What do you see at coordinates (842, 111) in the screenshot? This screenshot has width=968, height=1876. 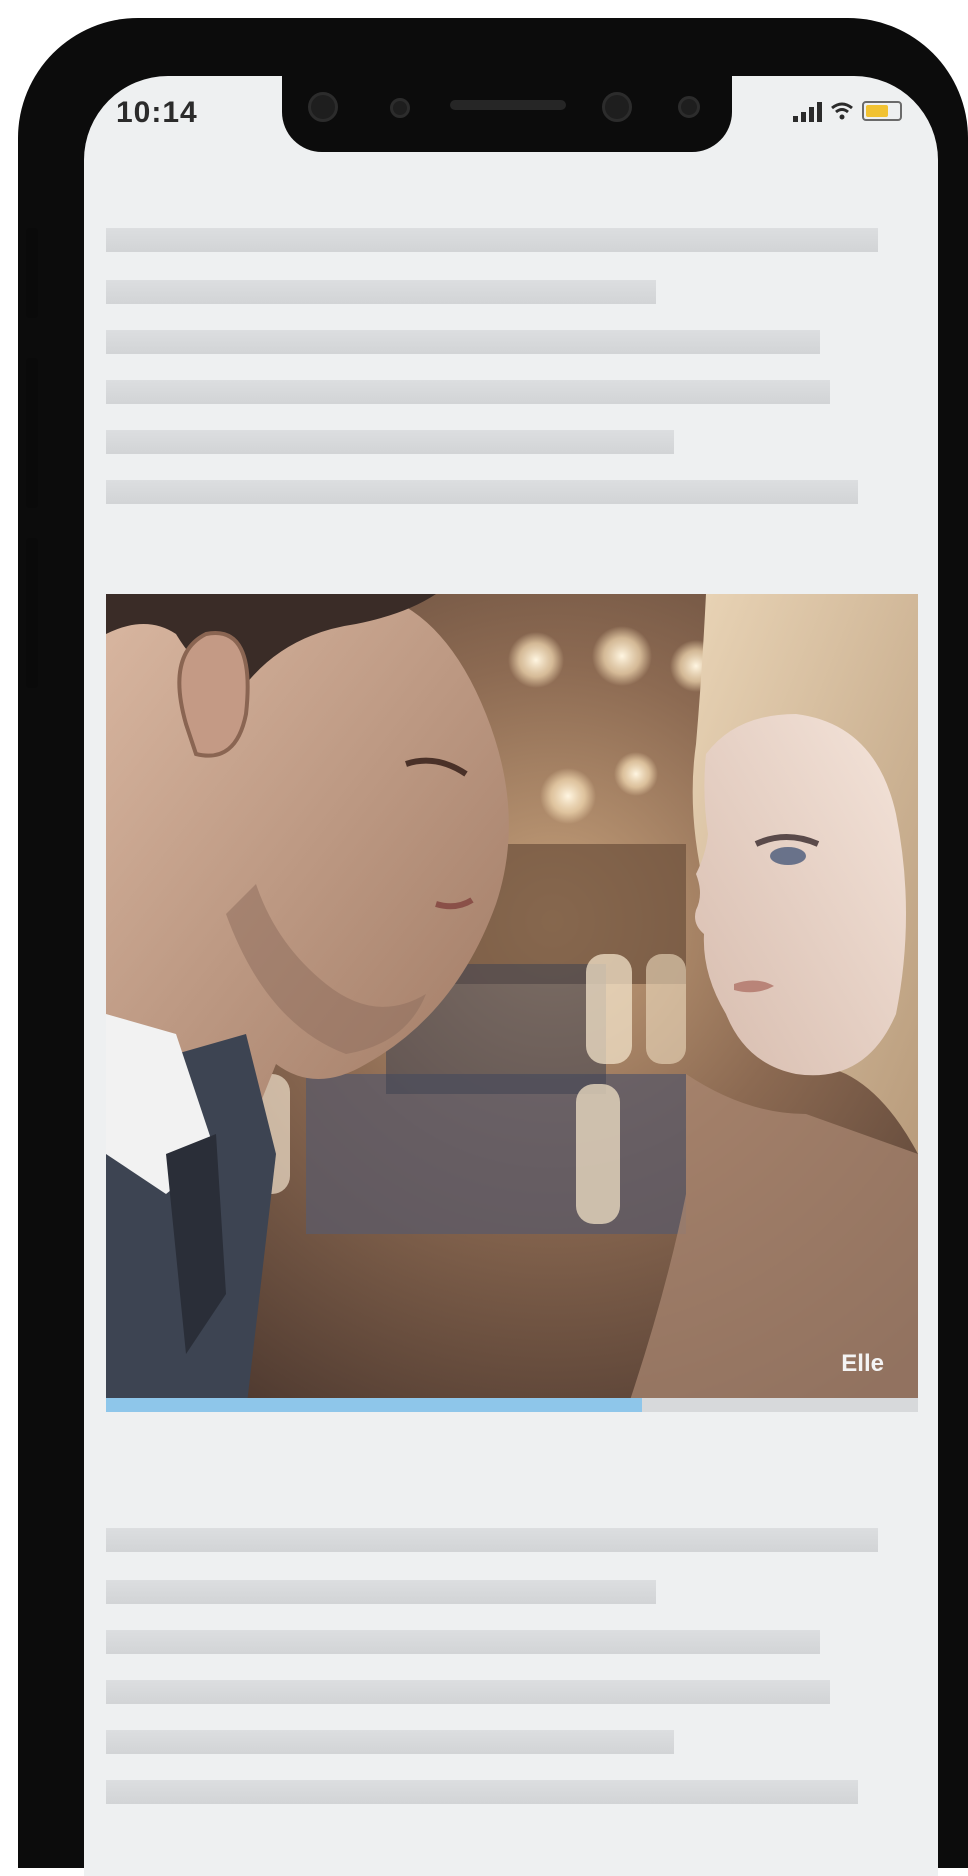 I see `wifi-icon` at bounding box center [842, 111].